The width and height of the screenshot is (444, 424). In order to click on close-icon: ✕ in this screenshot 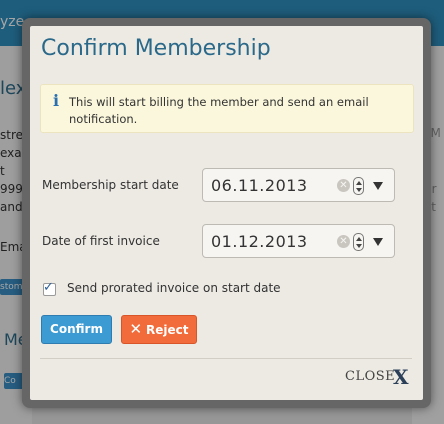, I will do `click(136, 329)`.